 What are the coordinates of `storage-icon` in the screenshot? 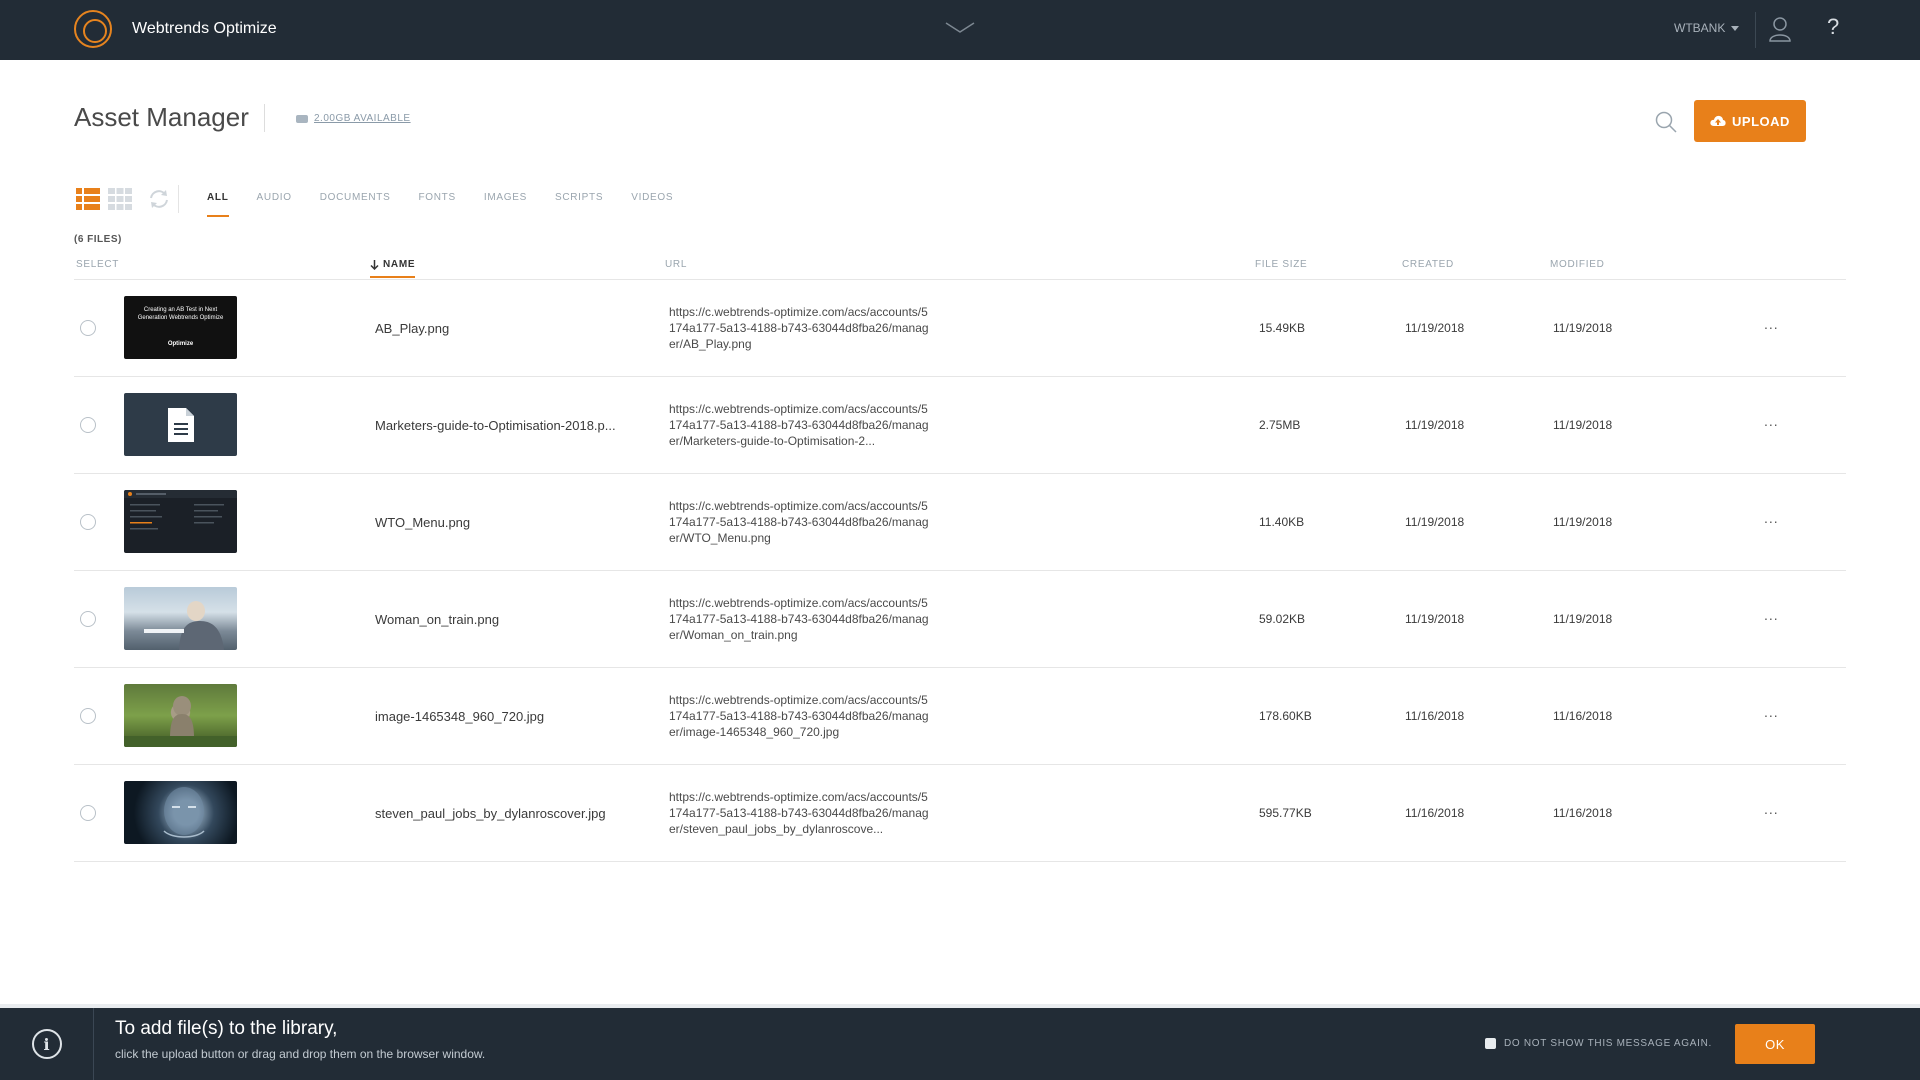 It's located at (302, 118).